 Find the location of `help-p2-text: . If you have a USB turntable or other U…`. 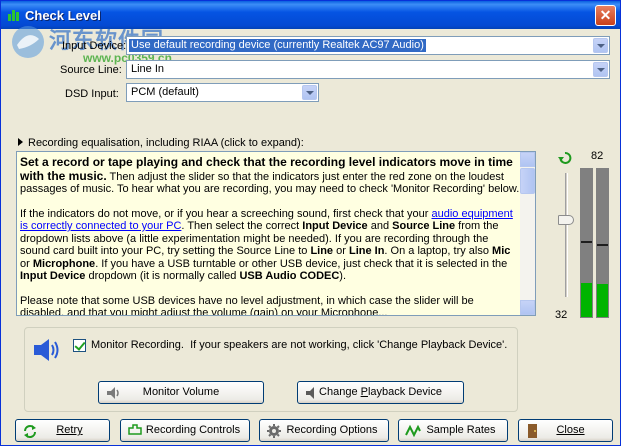

help-p2-text: . If you have a USB turntable or other U… is located at coordinates (301, 263).